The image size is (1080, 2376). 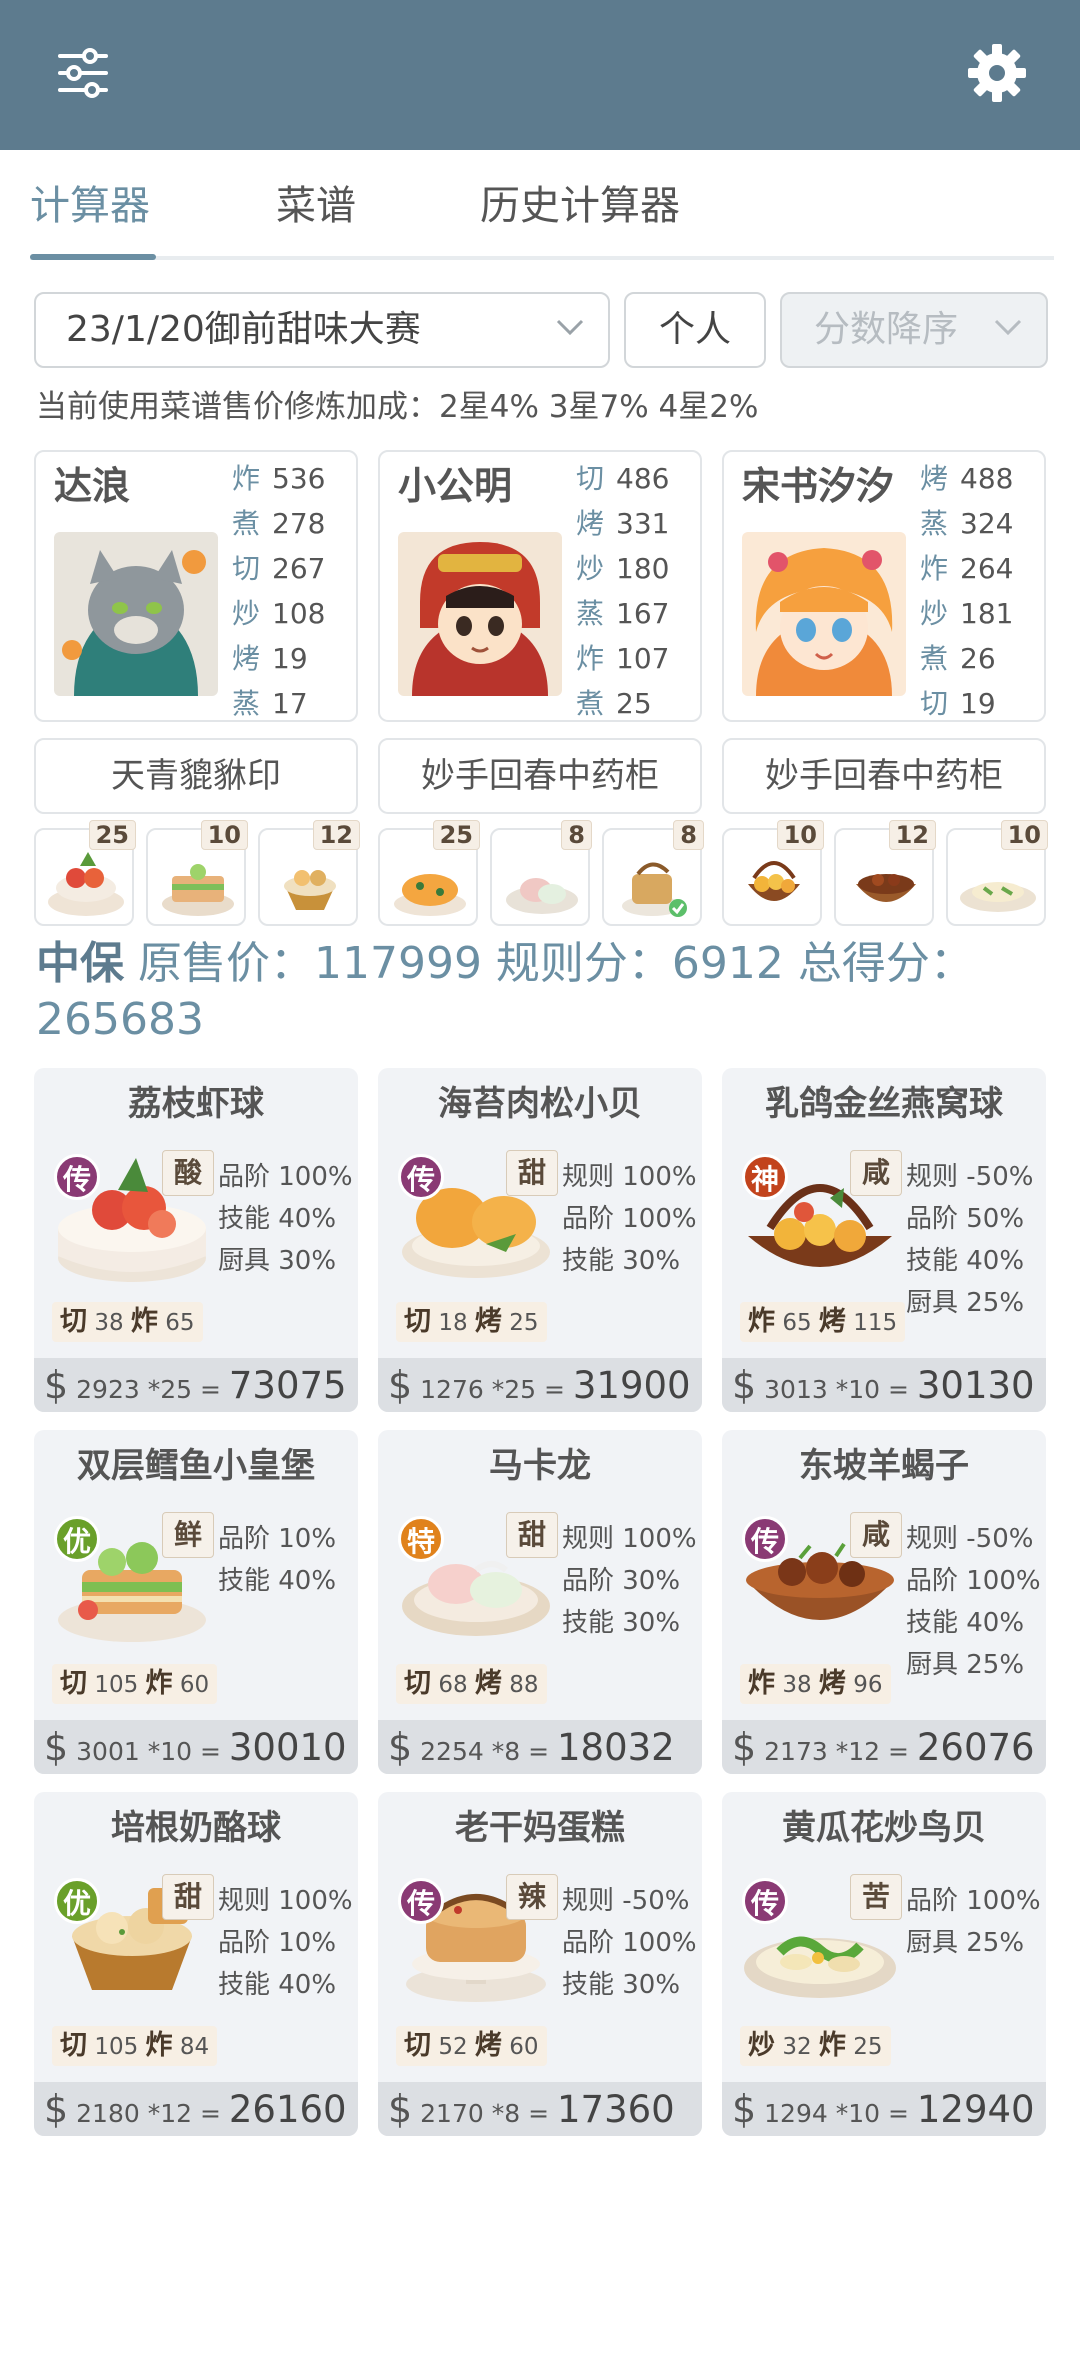 What do you see at coordinates (623, 568) in the screenshot?
I see `chef-skill: 炒 180` at bounding box center [623, 568].